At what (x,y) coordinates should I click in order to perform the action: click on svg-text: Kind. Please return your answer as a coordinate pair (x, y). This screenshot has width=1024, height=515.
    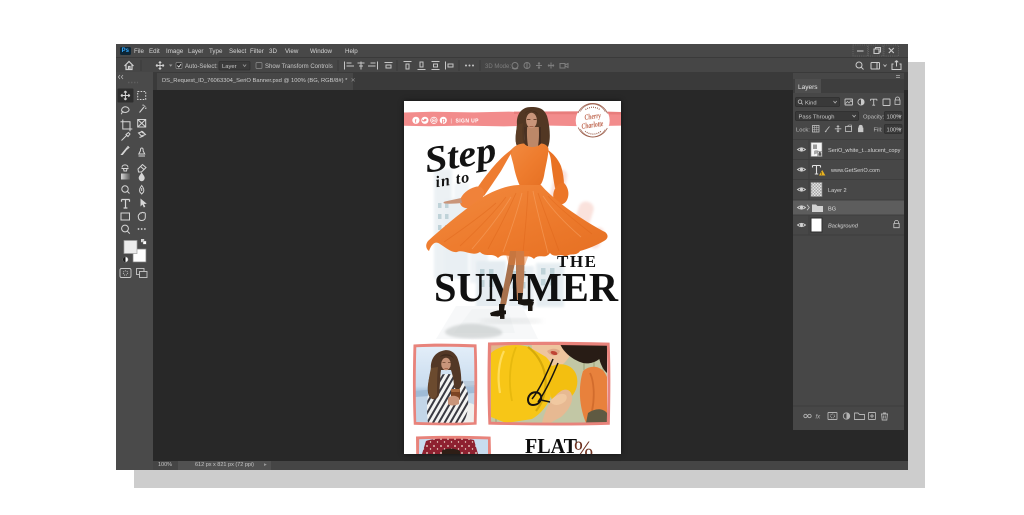
    Looking at the image, I should click on (811, 104).